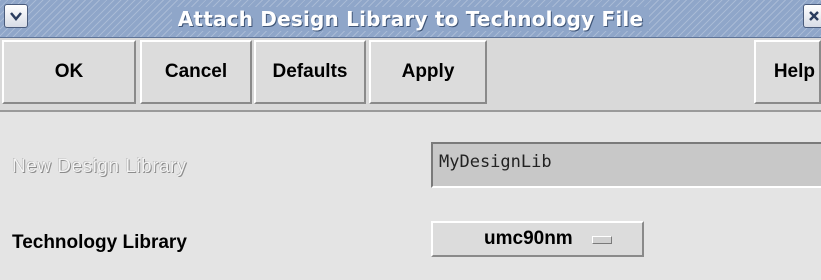 This screenshot has width=821, height=280. I want to click on window-title: Attach Design Library to Technology File, so click(410, 19).